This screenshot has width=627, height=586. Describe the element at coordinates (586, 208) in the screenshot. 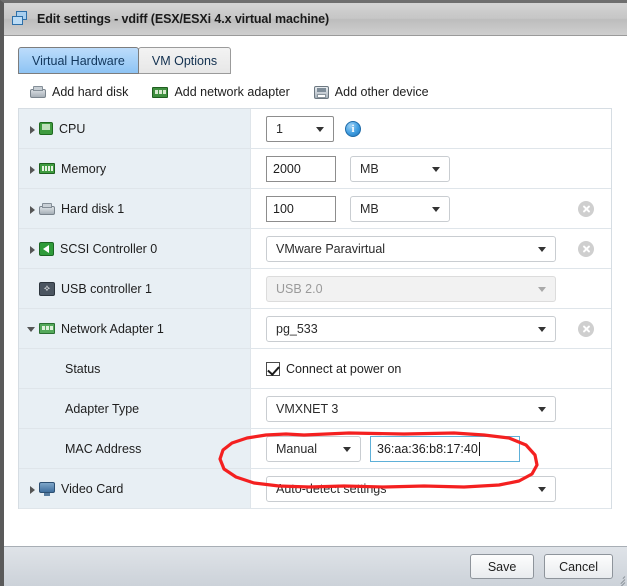

I see `remove-hard-disk-1-icon` at that location.